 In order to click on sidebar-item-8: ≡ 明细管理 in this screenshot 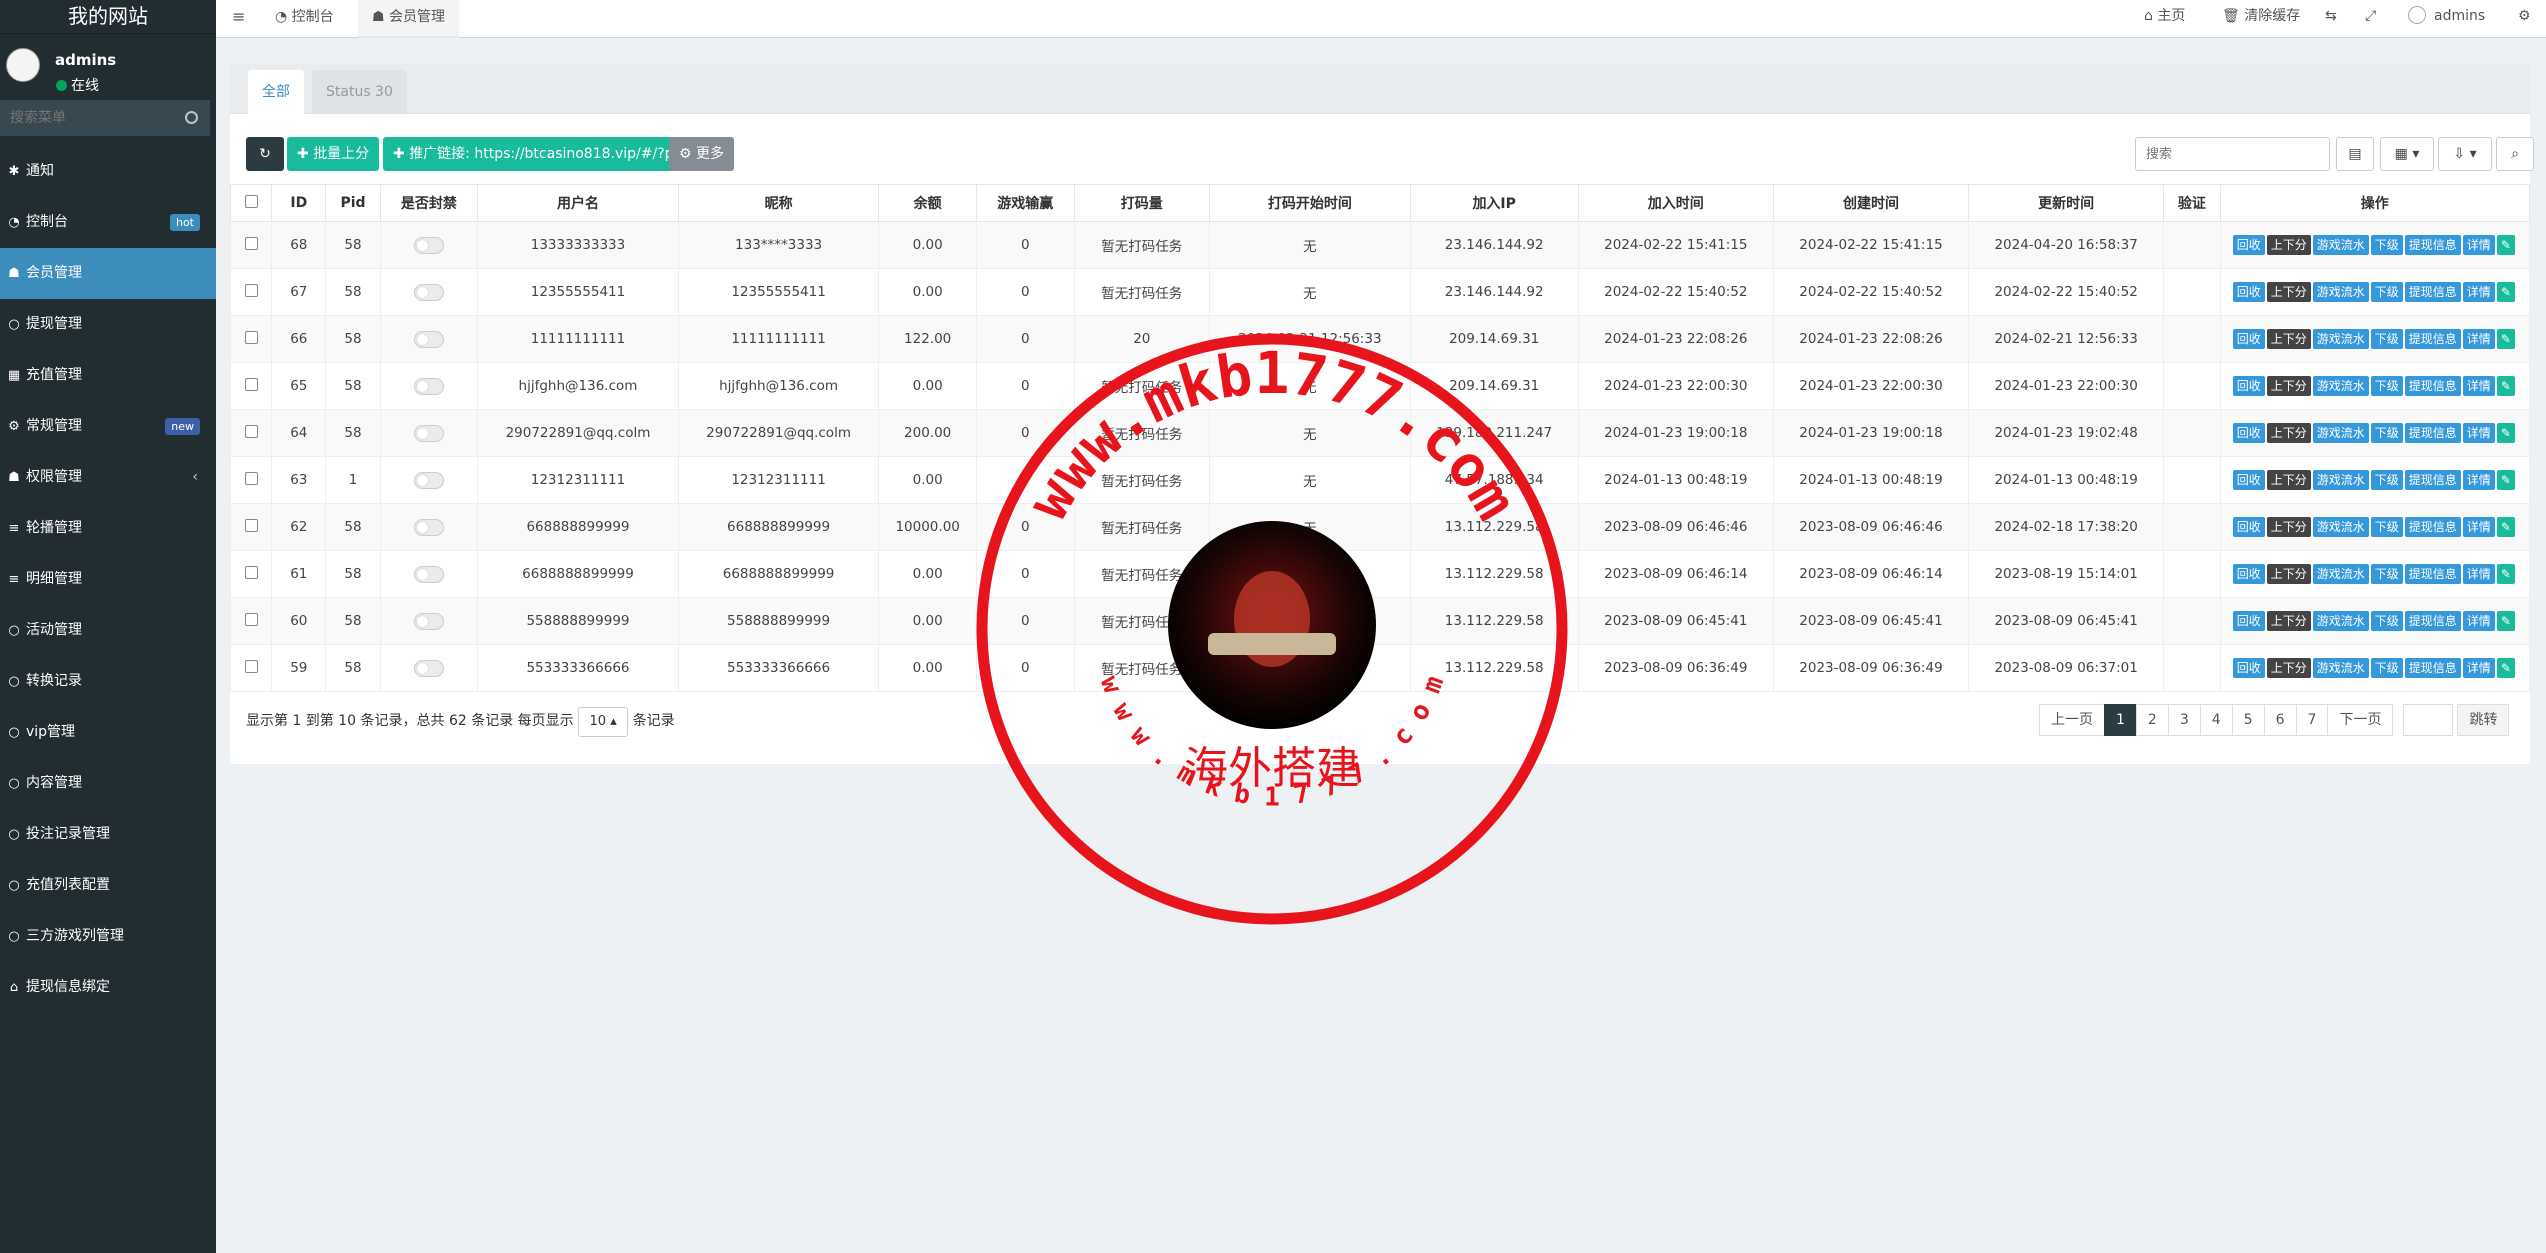, I will do `click(108, 579)`.